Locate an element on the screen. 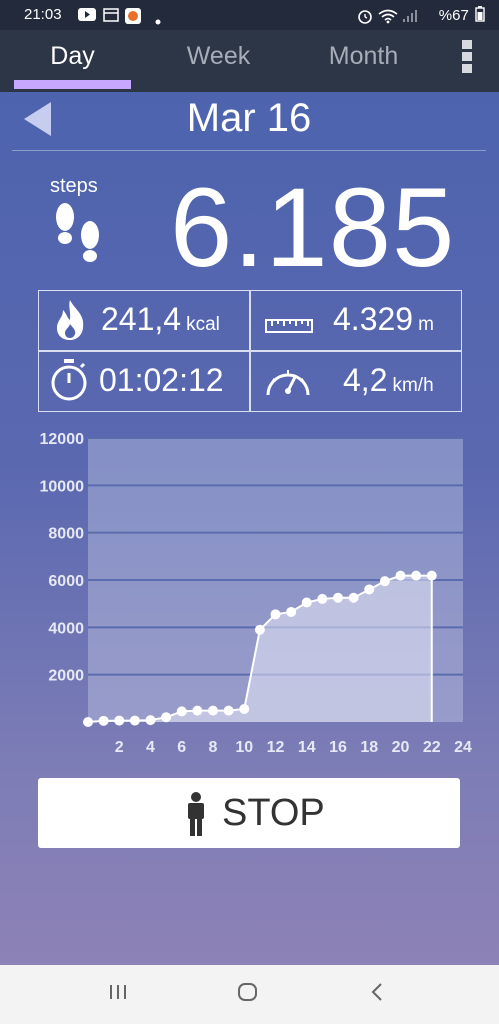  active-tab-indicator is located at coordinates (72, 84).